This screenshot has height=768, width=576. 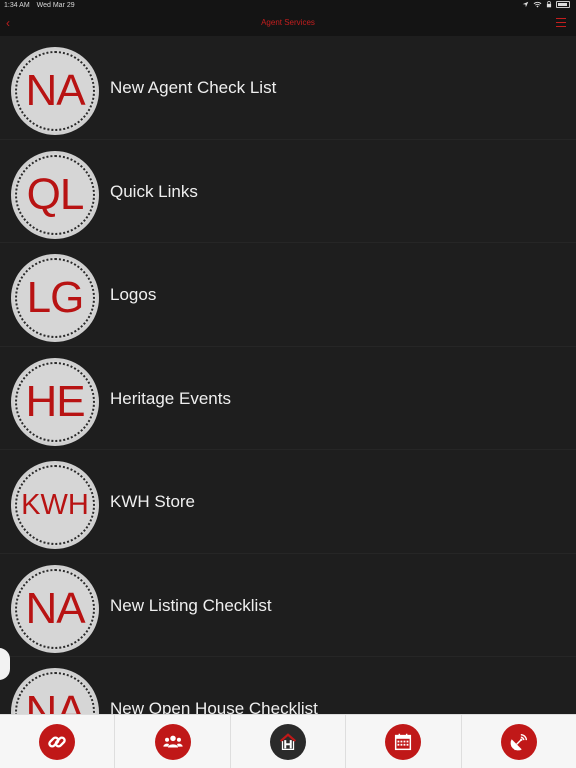 I want to click on avatar-initials: LG, so click(x=55, y=297).